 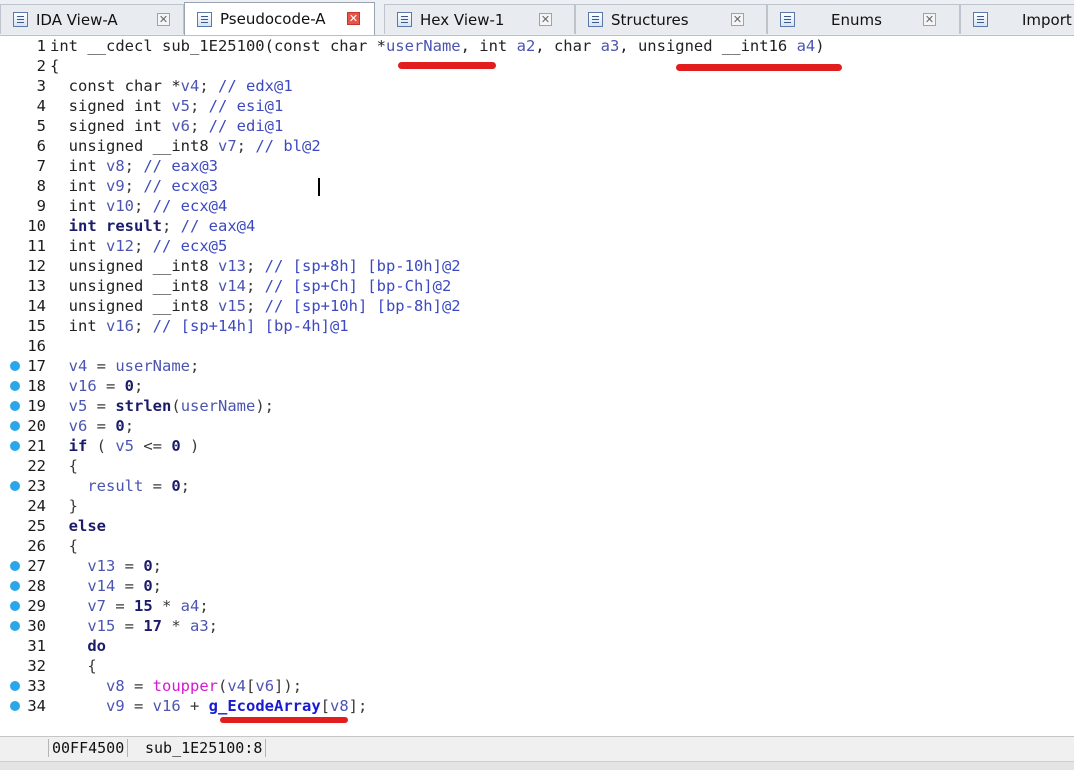 What do you see at coordinates (537, 206) in the screenshot?
I see `code-line: 9 int v10; // ecx@4` at bounding box center [537, 206].